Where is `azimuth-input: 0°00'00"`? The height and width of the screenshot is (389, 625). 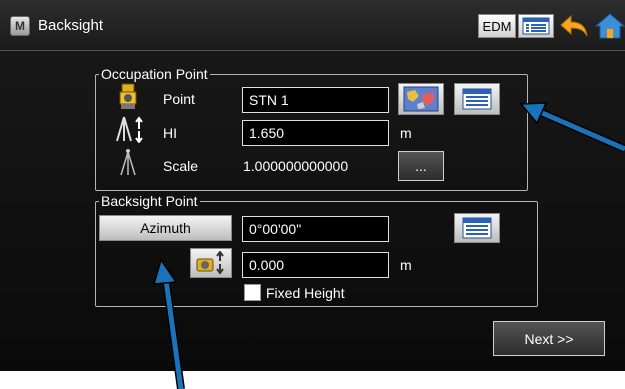
azimuth-input: 0°00'00" is located at coordinates (315, 229).